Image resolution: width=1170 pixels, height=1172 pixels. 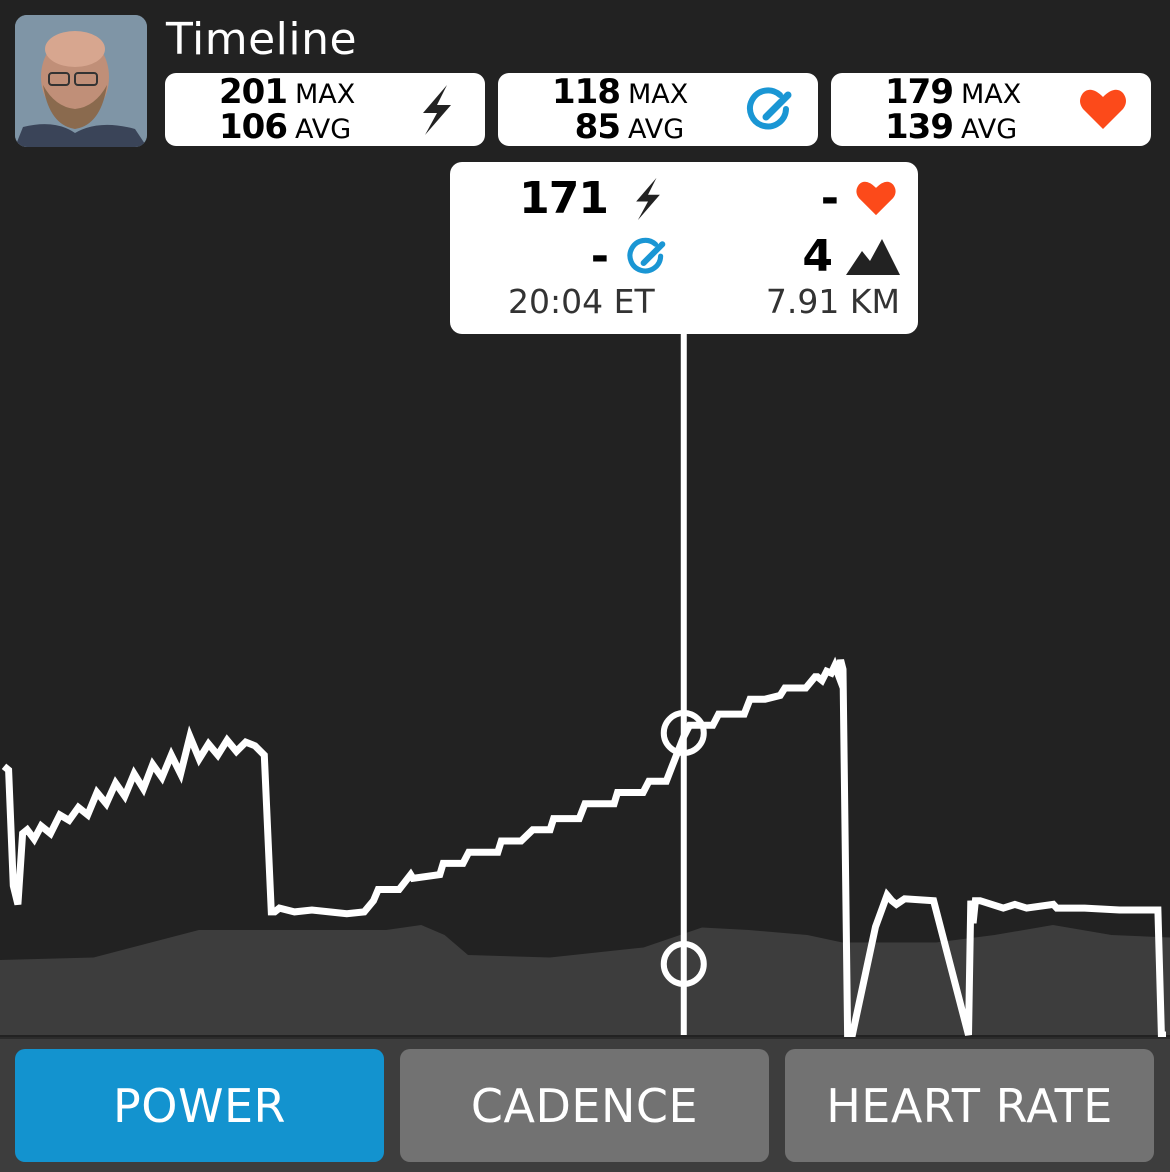 I want to click on heart-rate-avg-value: 139, so click(x=919, y=127).